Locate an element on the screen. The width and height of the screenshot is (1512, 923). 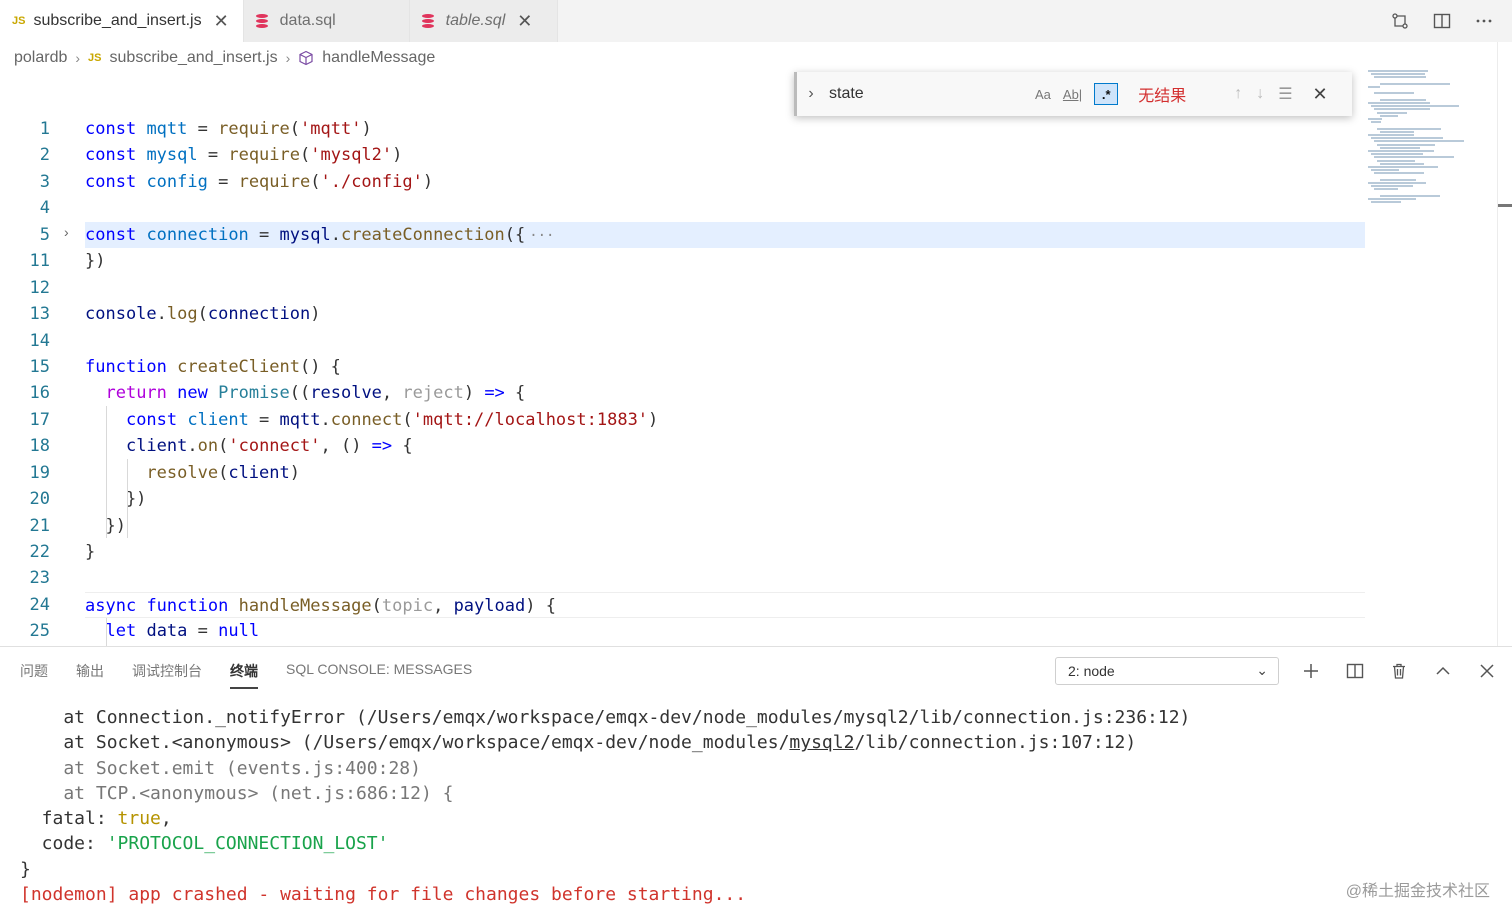
terminal-selector: 2: node ⌄ is located at coordinates (1167, 671).